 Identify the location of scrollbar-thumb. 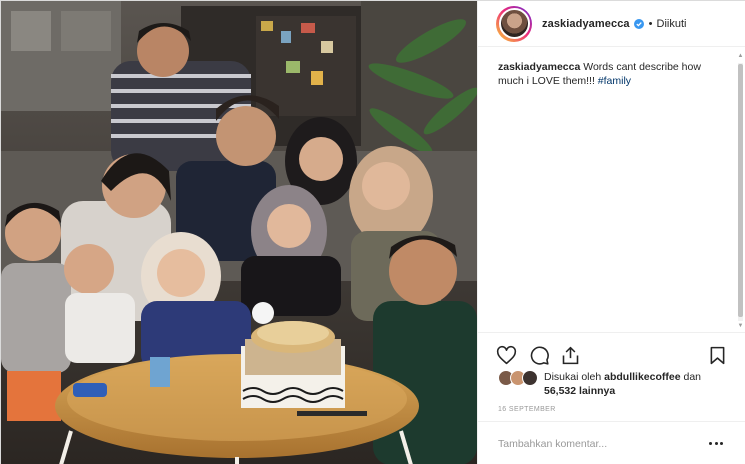
(740, 190).